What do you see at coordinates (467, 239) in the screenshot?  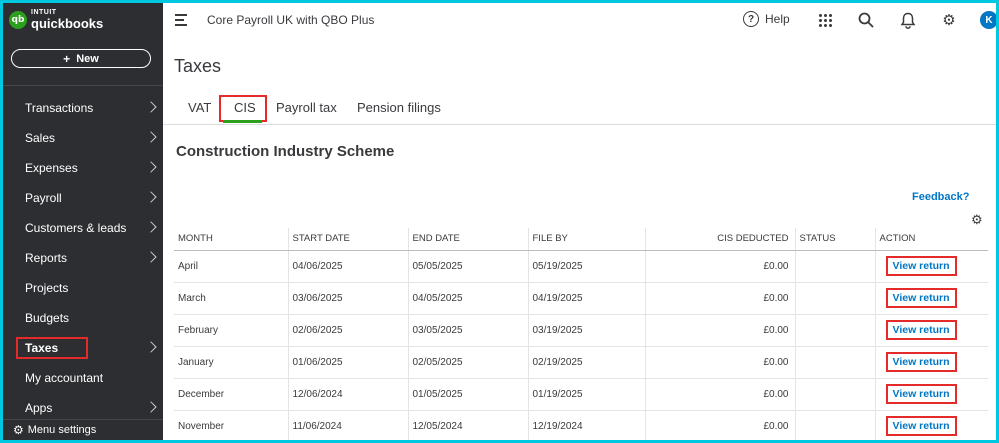 I see `column-header-end-date: END DATE` at bounding box center [467, 239].